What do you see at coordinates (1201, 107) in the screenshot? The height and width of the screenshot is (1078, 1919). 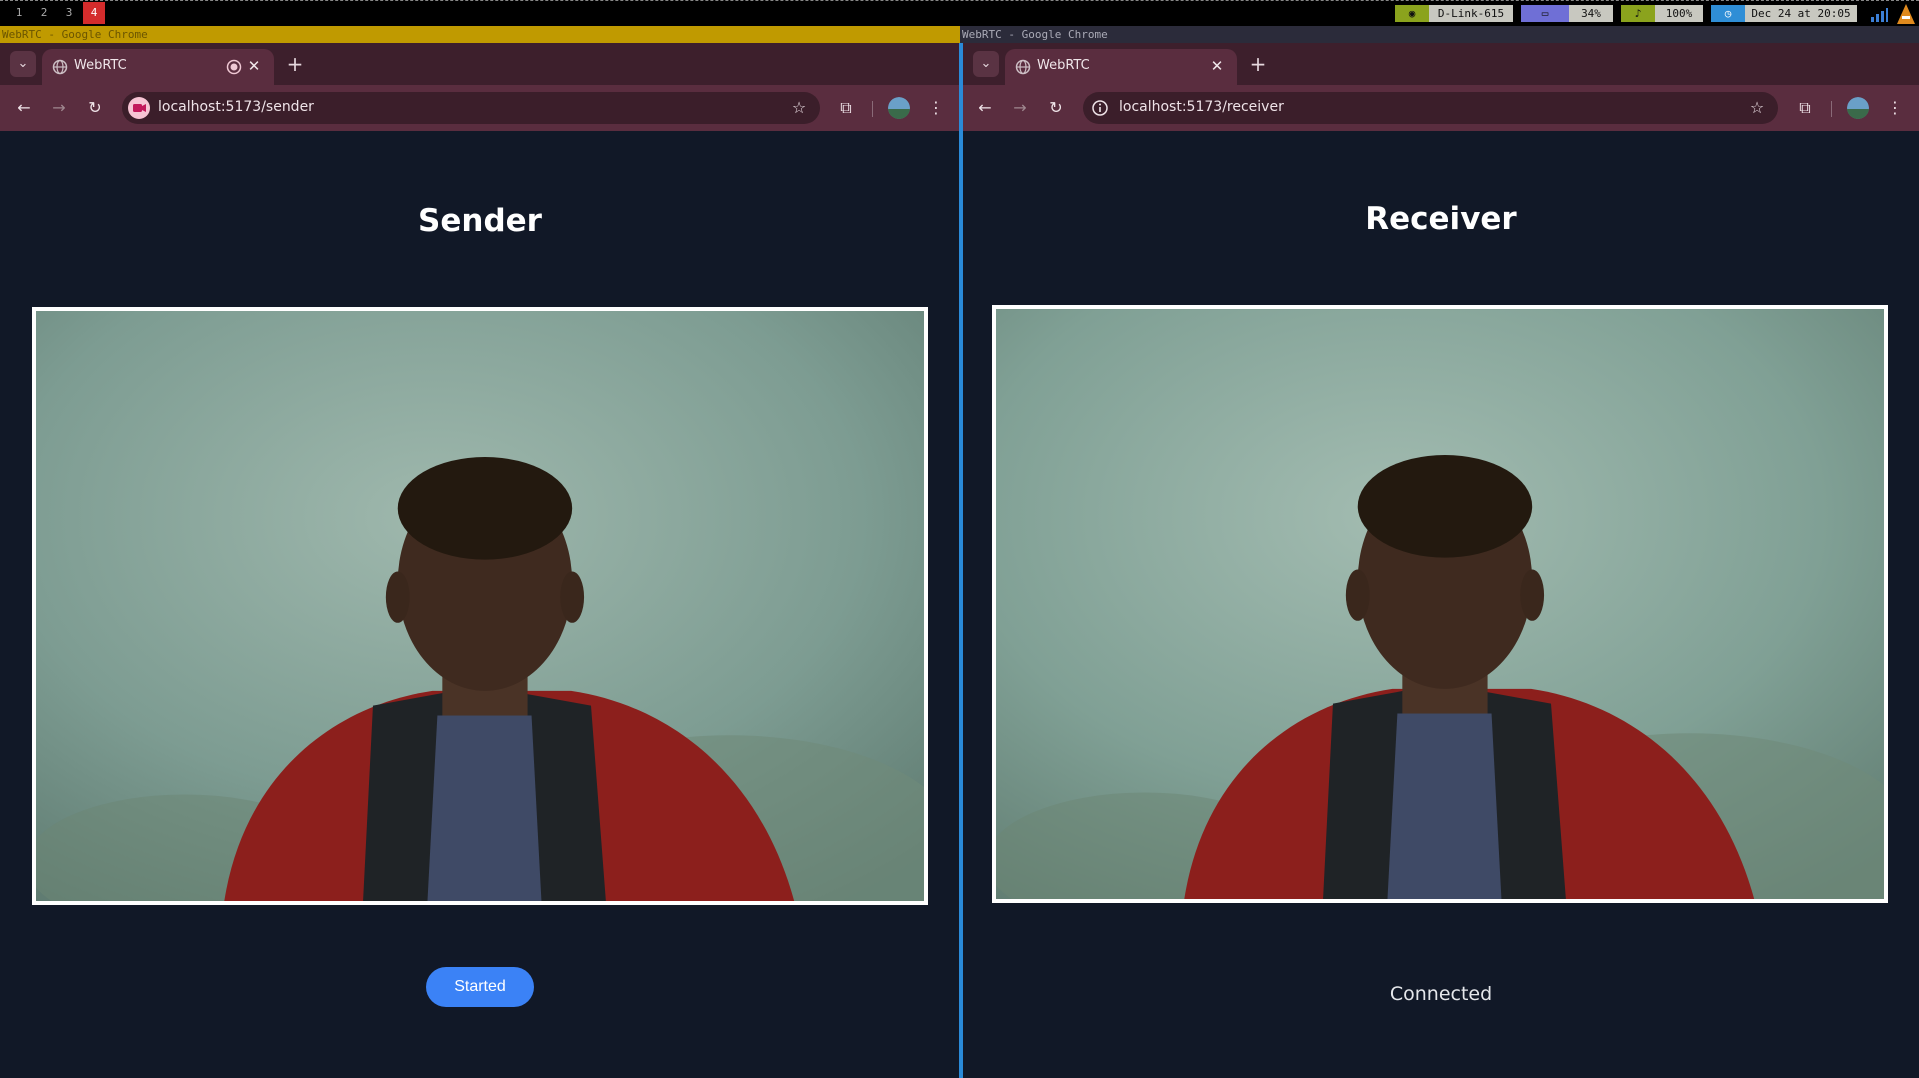 I see `url-text: localhost:5173/receiver` at bounding box center [1201, 107].